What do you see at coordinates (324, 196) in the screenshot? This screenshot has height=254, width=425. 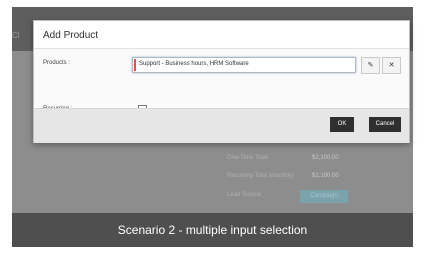 I see `campaign-badge: Campaign` at bounding box center [324, 196].